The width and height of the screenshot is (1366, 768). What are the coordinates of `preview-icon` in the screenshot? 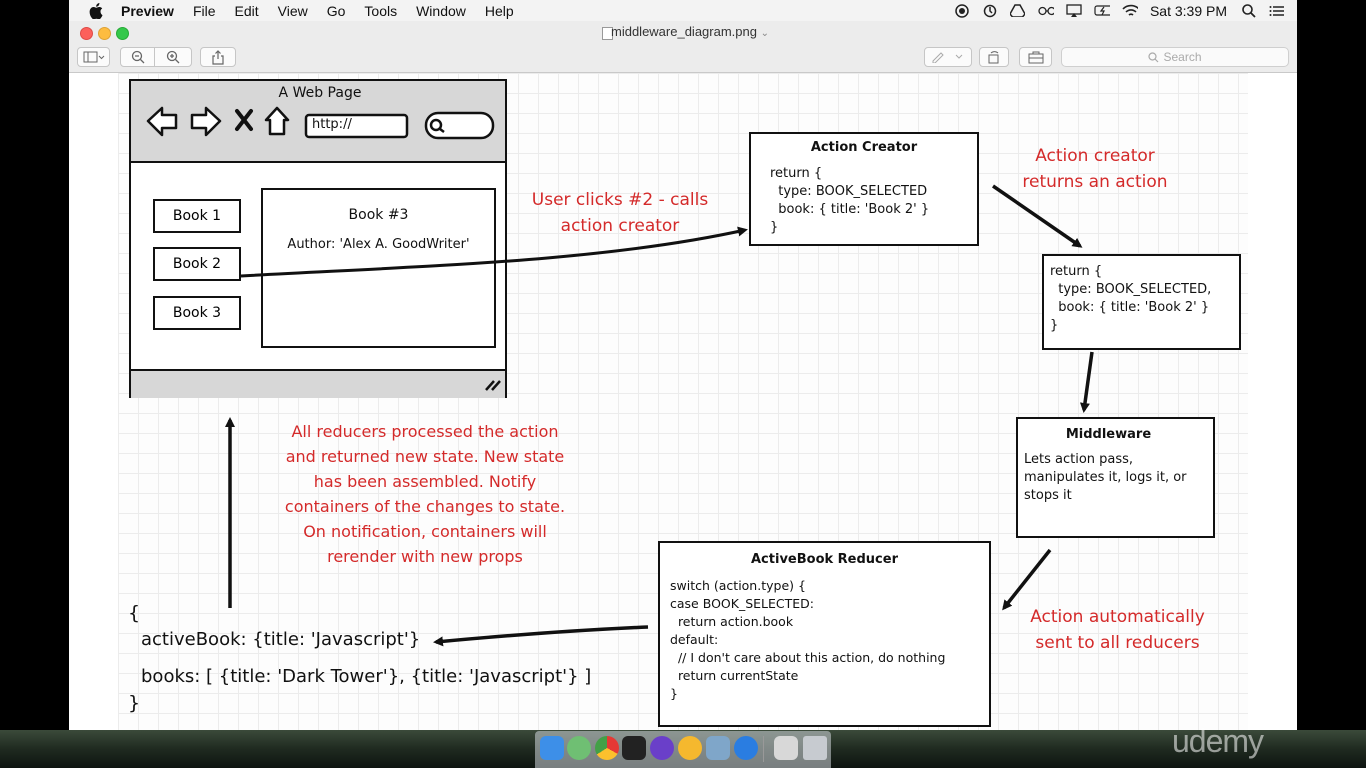 It's located at (718, 748).